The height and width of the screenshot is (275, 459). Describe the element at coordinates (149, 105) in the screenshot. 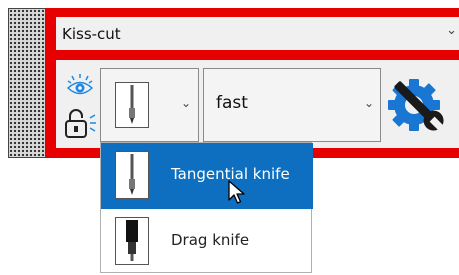

I see `knife-type-select: ⌄` at that location.